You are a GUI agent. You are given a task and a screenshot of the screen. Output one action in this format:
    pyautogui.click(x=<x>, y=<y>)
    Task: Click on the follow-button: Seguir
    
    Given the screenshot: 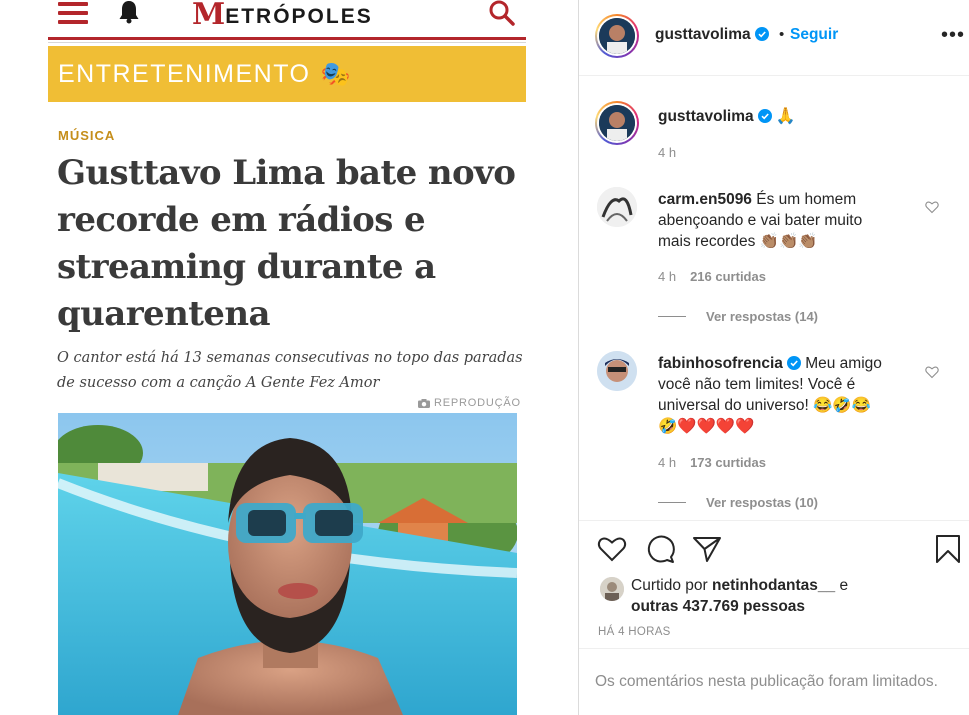 What is the action you would take?
    pyautogui.click(x=814, y=35)
    